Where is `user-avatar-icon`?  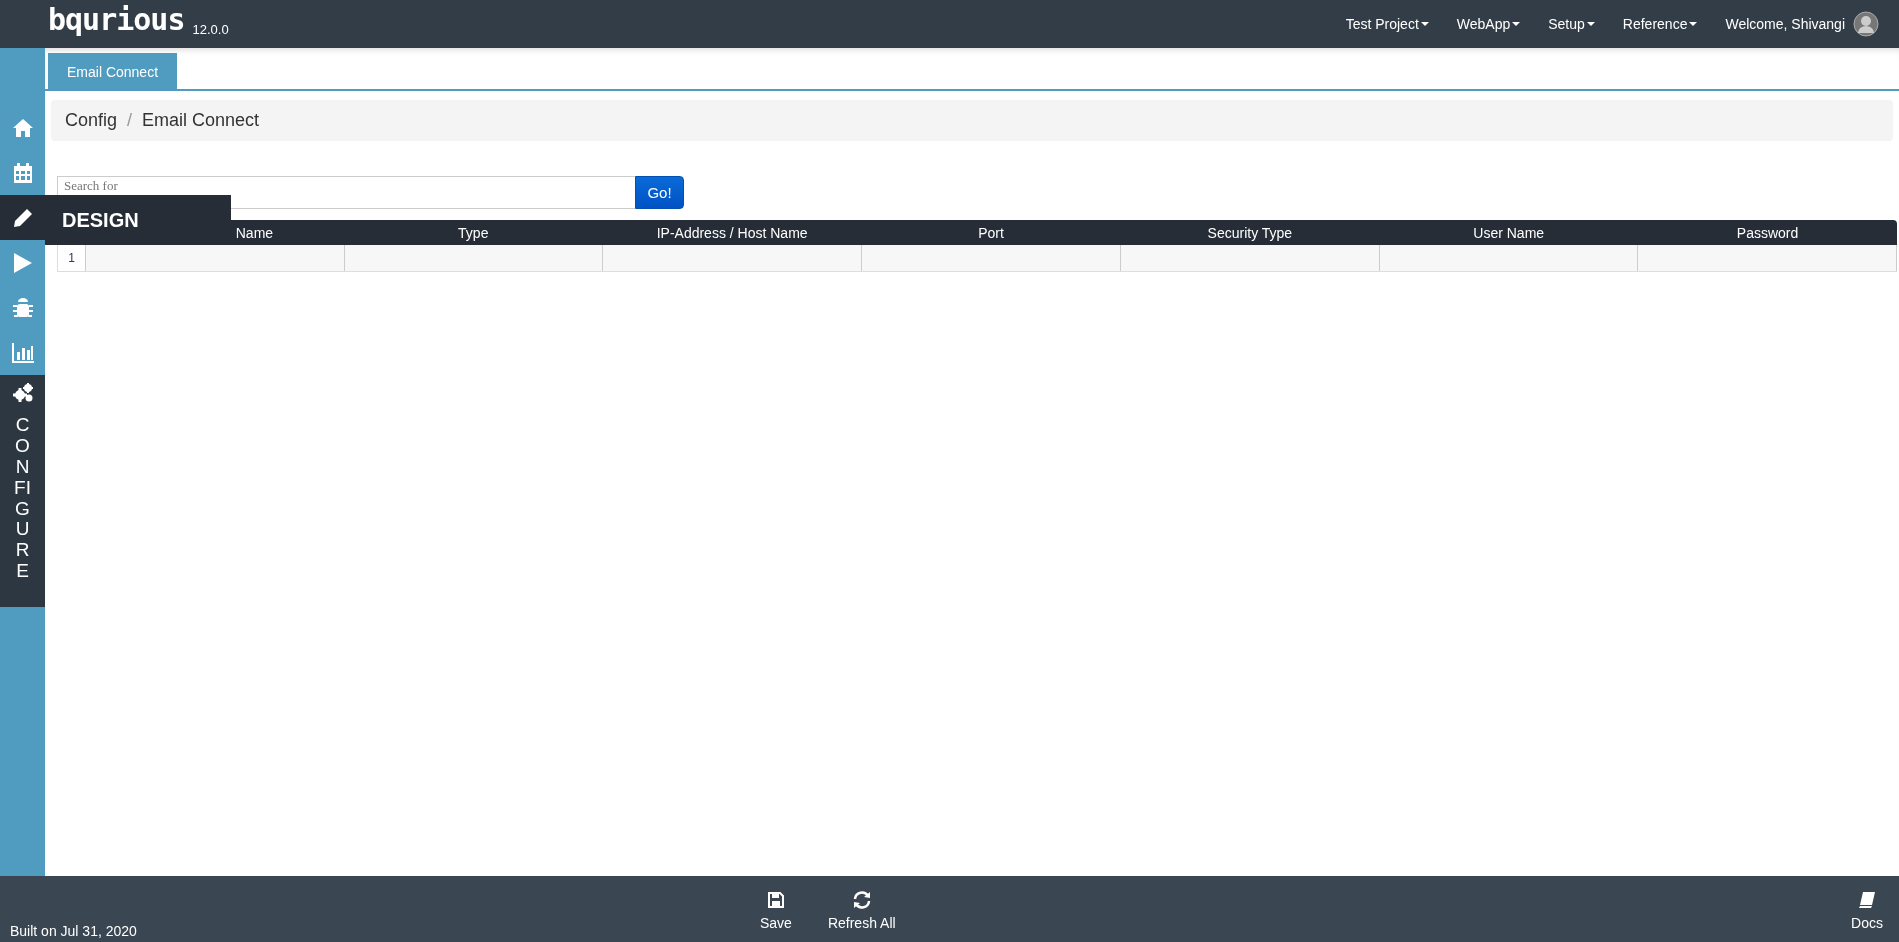 user-avatar-icon is located at coordinates (1866, 24).